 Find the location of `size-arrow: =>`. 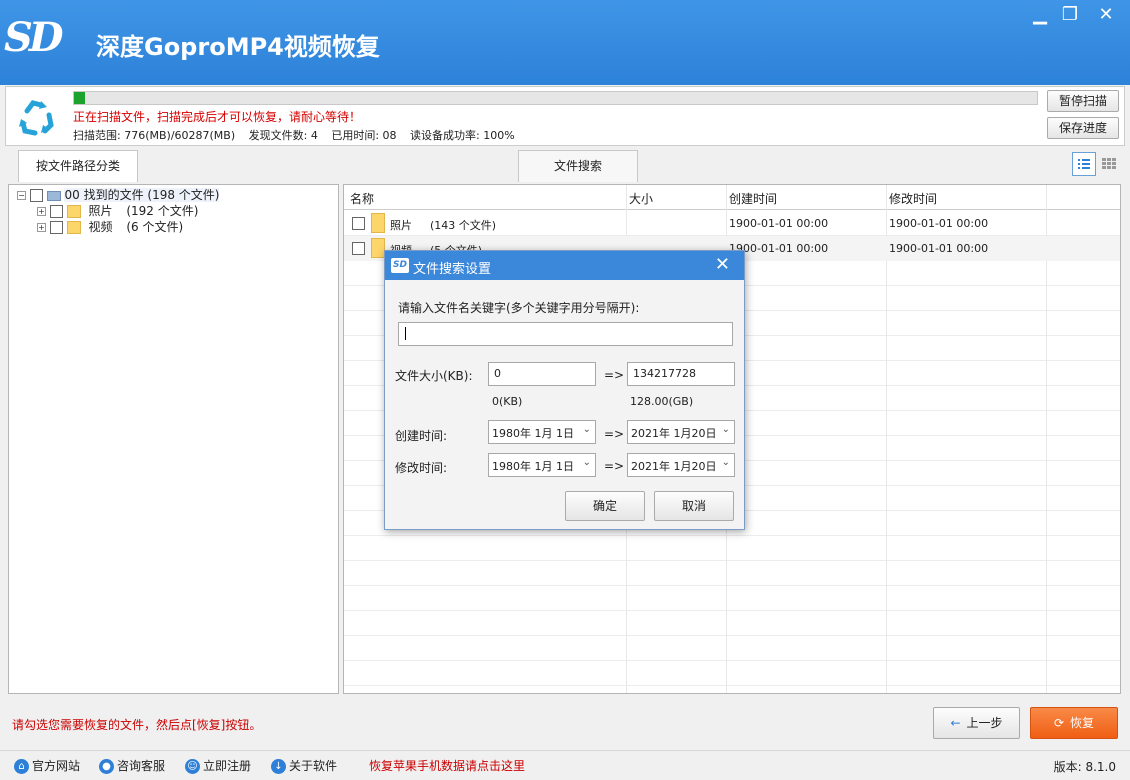

size-arrow: => is located at coordinates (614, 375).